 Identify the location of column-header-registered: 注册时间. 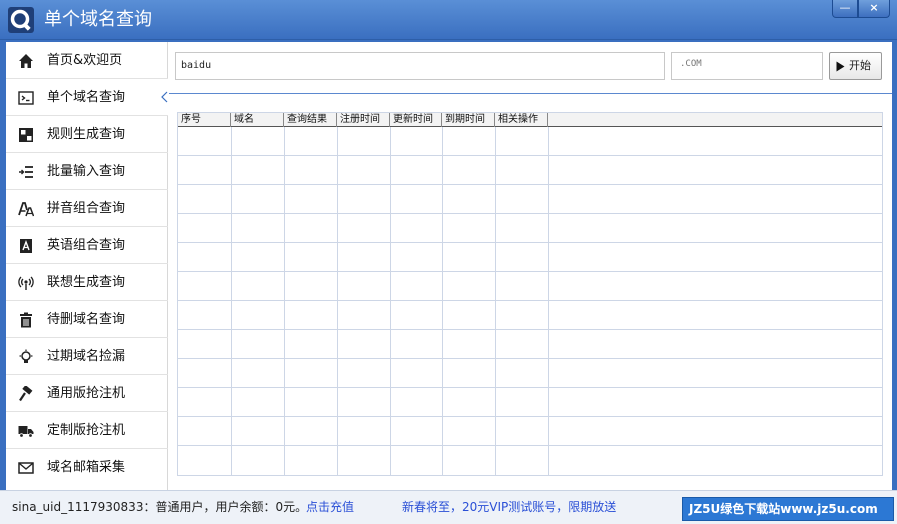
(363, 120).